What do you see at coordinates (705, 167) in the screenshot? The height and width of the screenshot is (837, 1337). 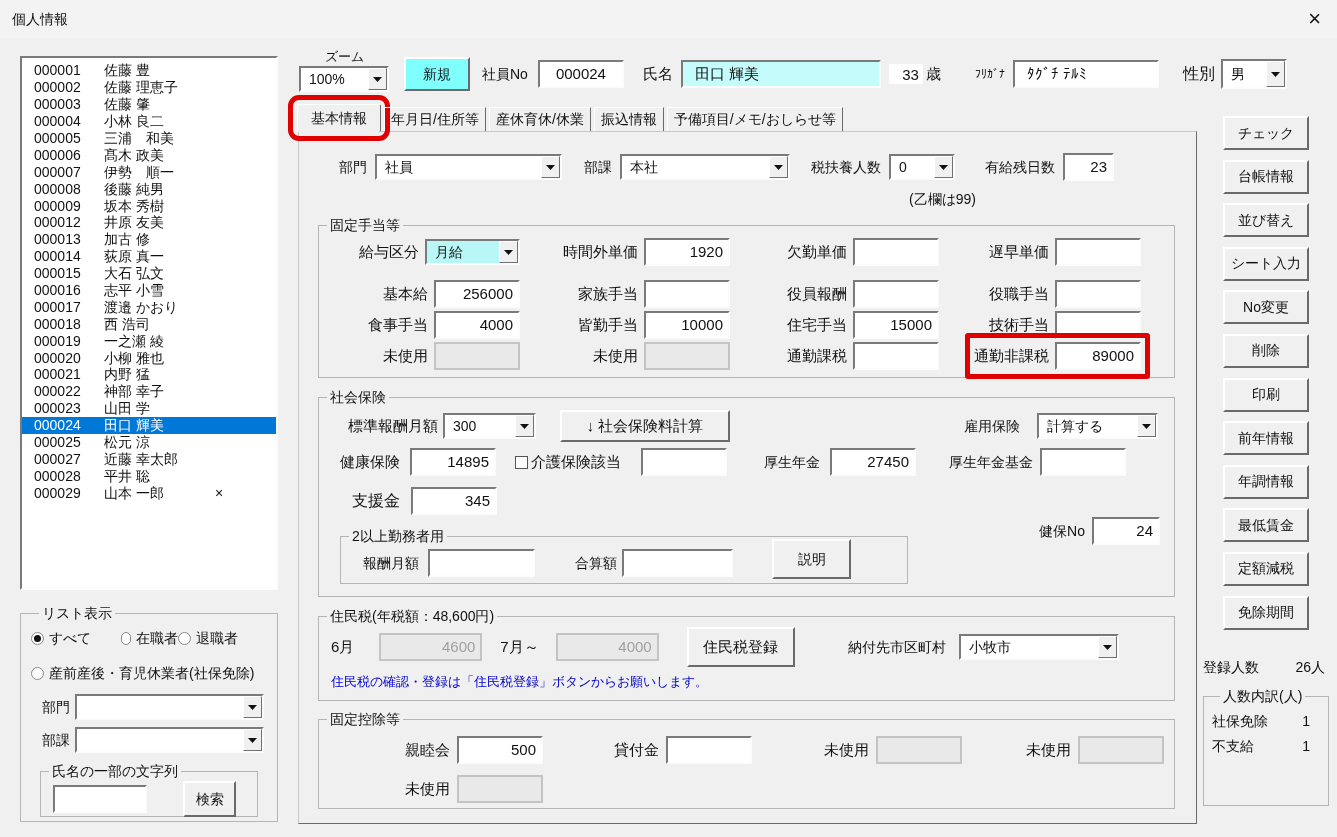 I see `dropdown: 本社` at bounding box center [705, 167].